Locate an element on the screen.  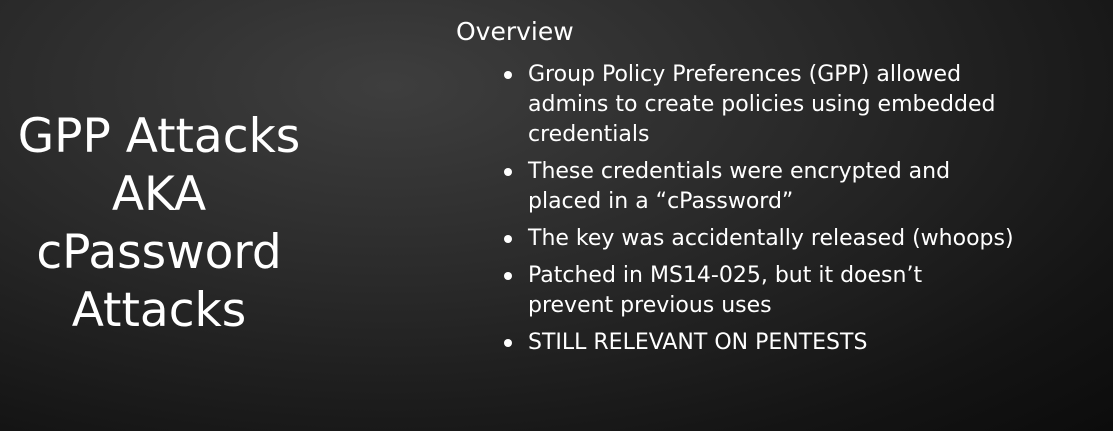
slide-title-line-2: AKA is located at coordinates (159, 194).